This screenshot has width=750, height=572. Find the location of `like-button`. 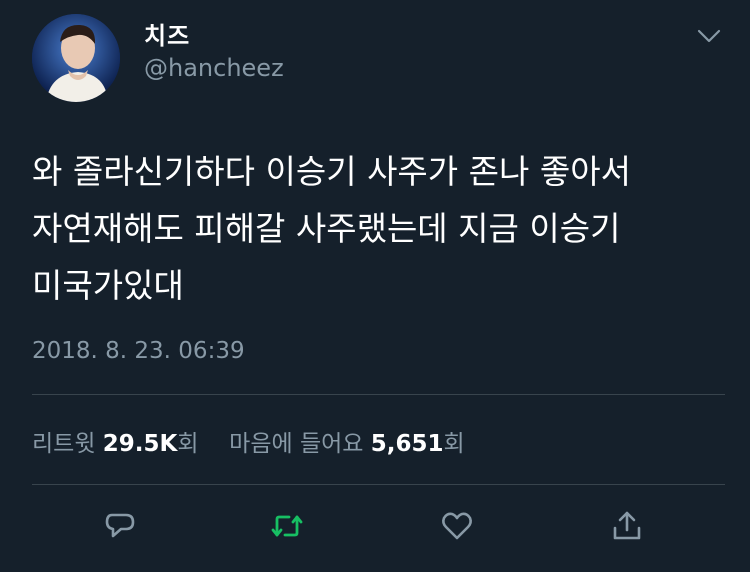

like-button is located at coordinates (457, 526).